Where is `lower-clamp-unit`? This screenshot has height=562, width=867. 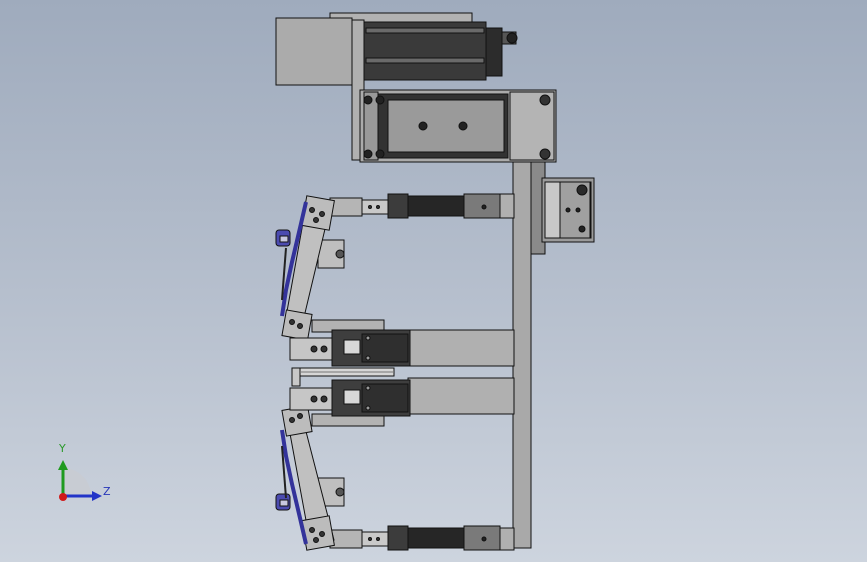 lower-clamp-unit is located at coordinates (402, 402).